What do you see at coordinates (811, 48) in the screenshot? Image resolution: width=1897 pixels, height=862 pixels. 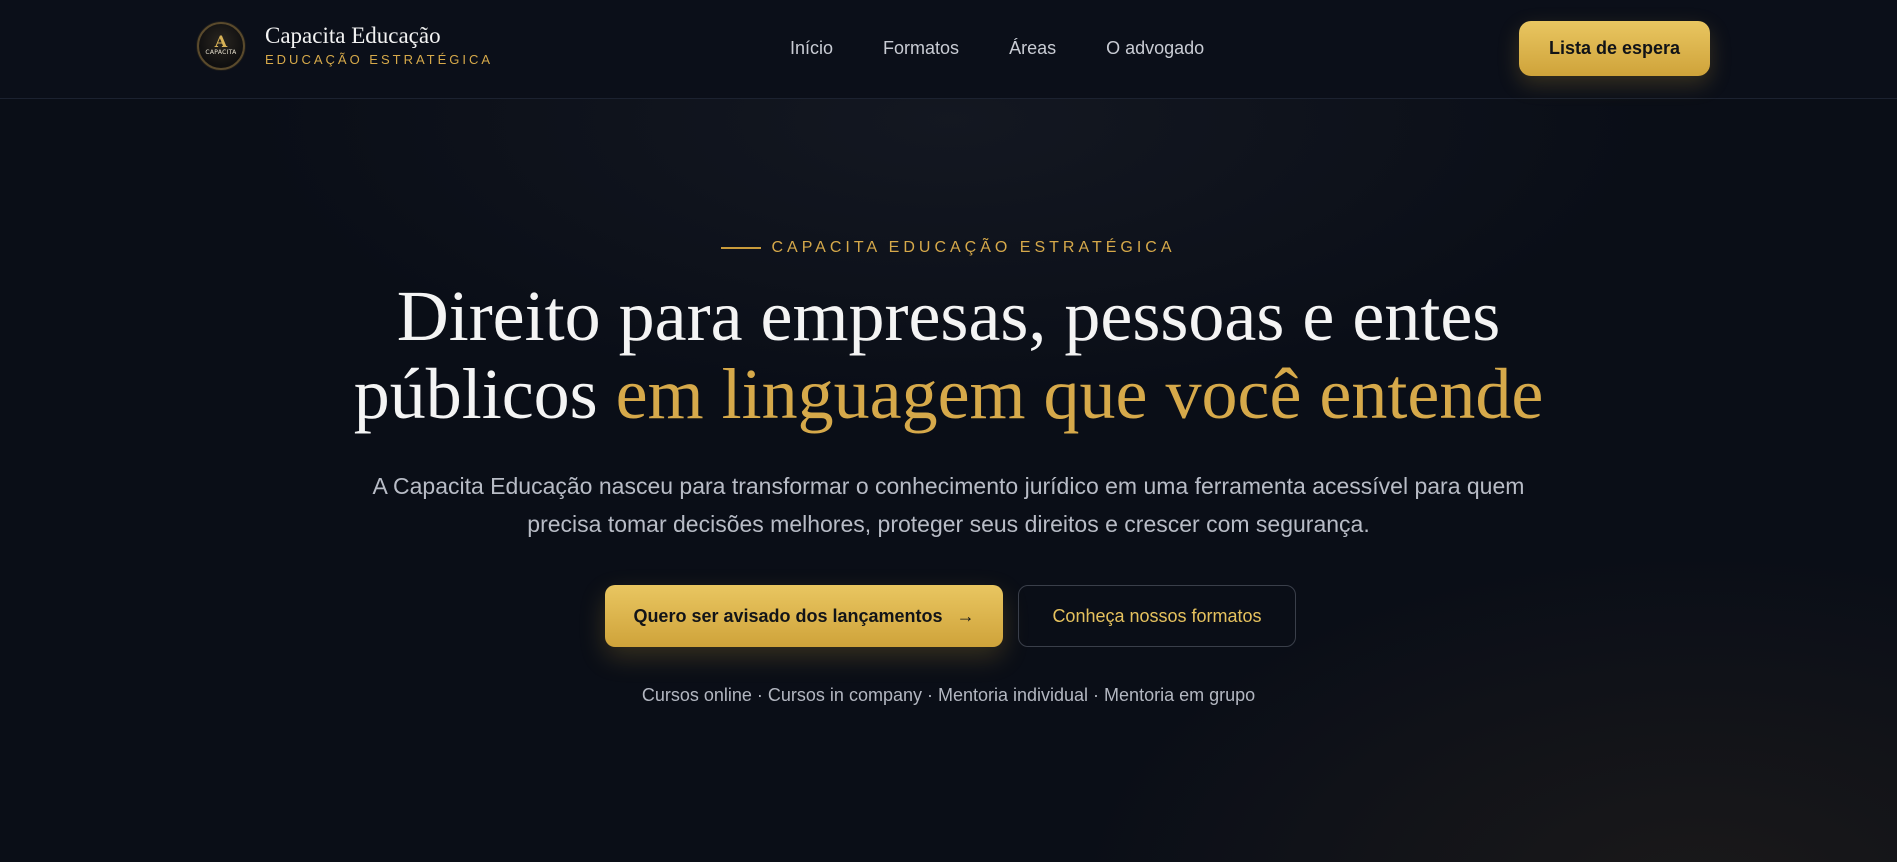 I see `nav-item-inicio: Início` at bounding box center [811, 48].